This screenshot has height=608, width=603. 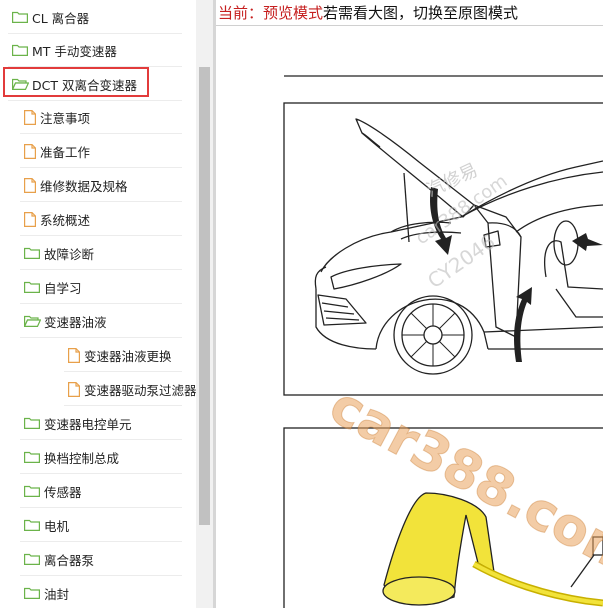 I want to click on tree-item-label: 变速器驱动泵过滤器, so click(x=140, y=390).